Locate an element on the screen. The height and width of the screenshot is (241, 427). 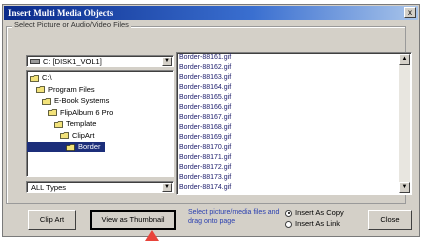
clip-art-button: Clip Art is located at coordinates (52, 220).